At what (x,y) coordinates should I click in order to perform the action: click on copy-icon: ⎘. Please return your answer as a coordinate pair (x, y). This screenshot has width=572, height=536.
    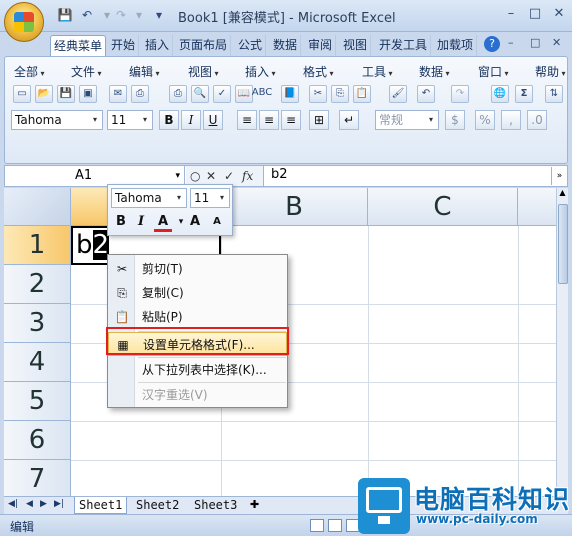
    Looking at the image, I should click on (340, 94).